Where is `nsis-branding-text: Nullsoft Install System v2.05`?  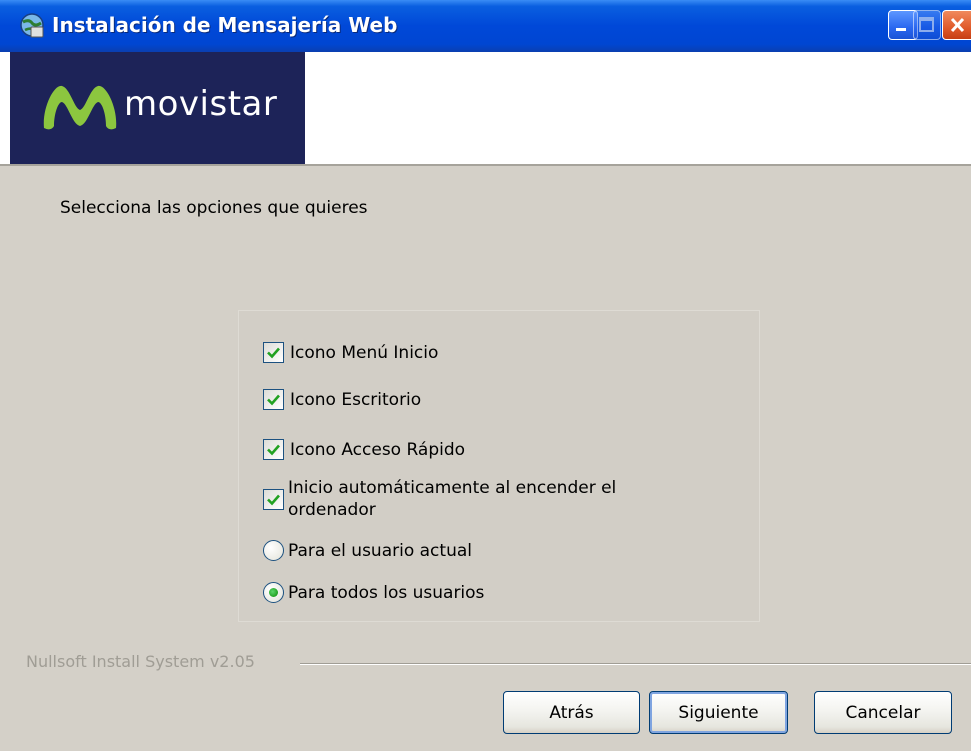
nsis-branding-text: Nullsoft Install System v2.05 is located at coordinates (140, 661).